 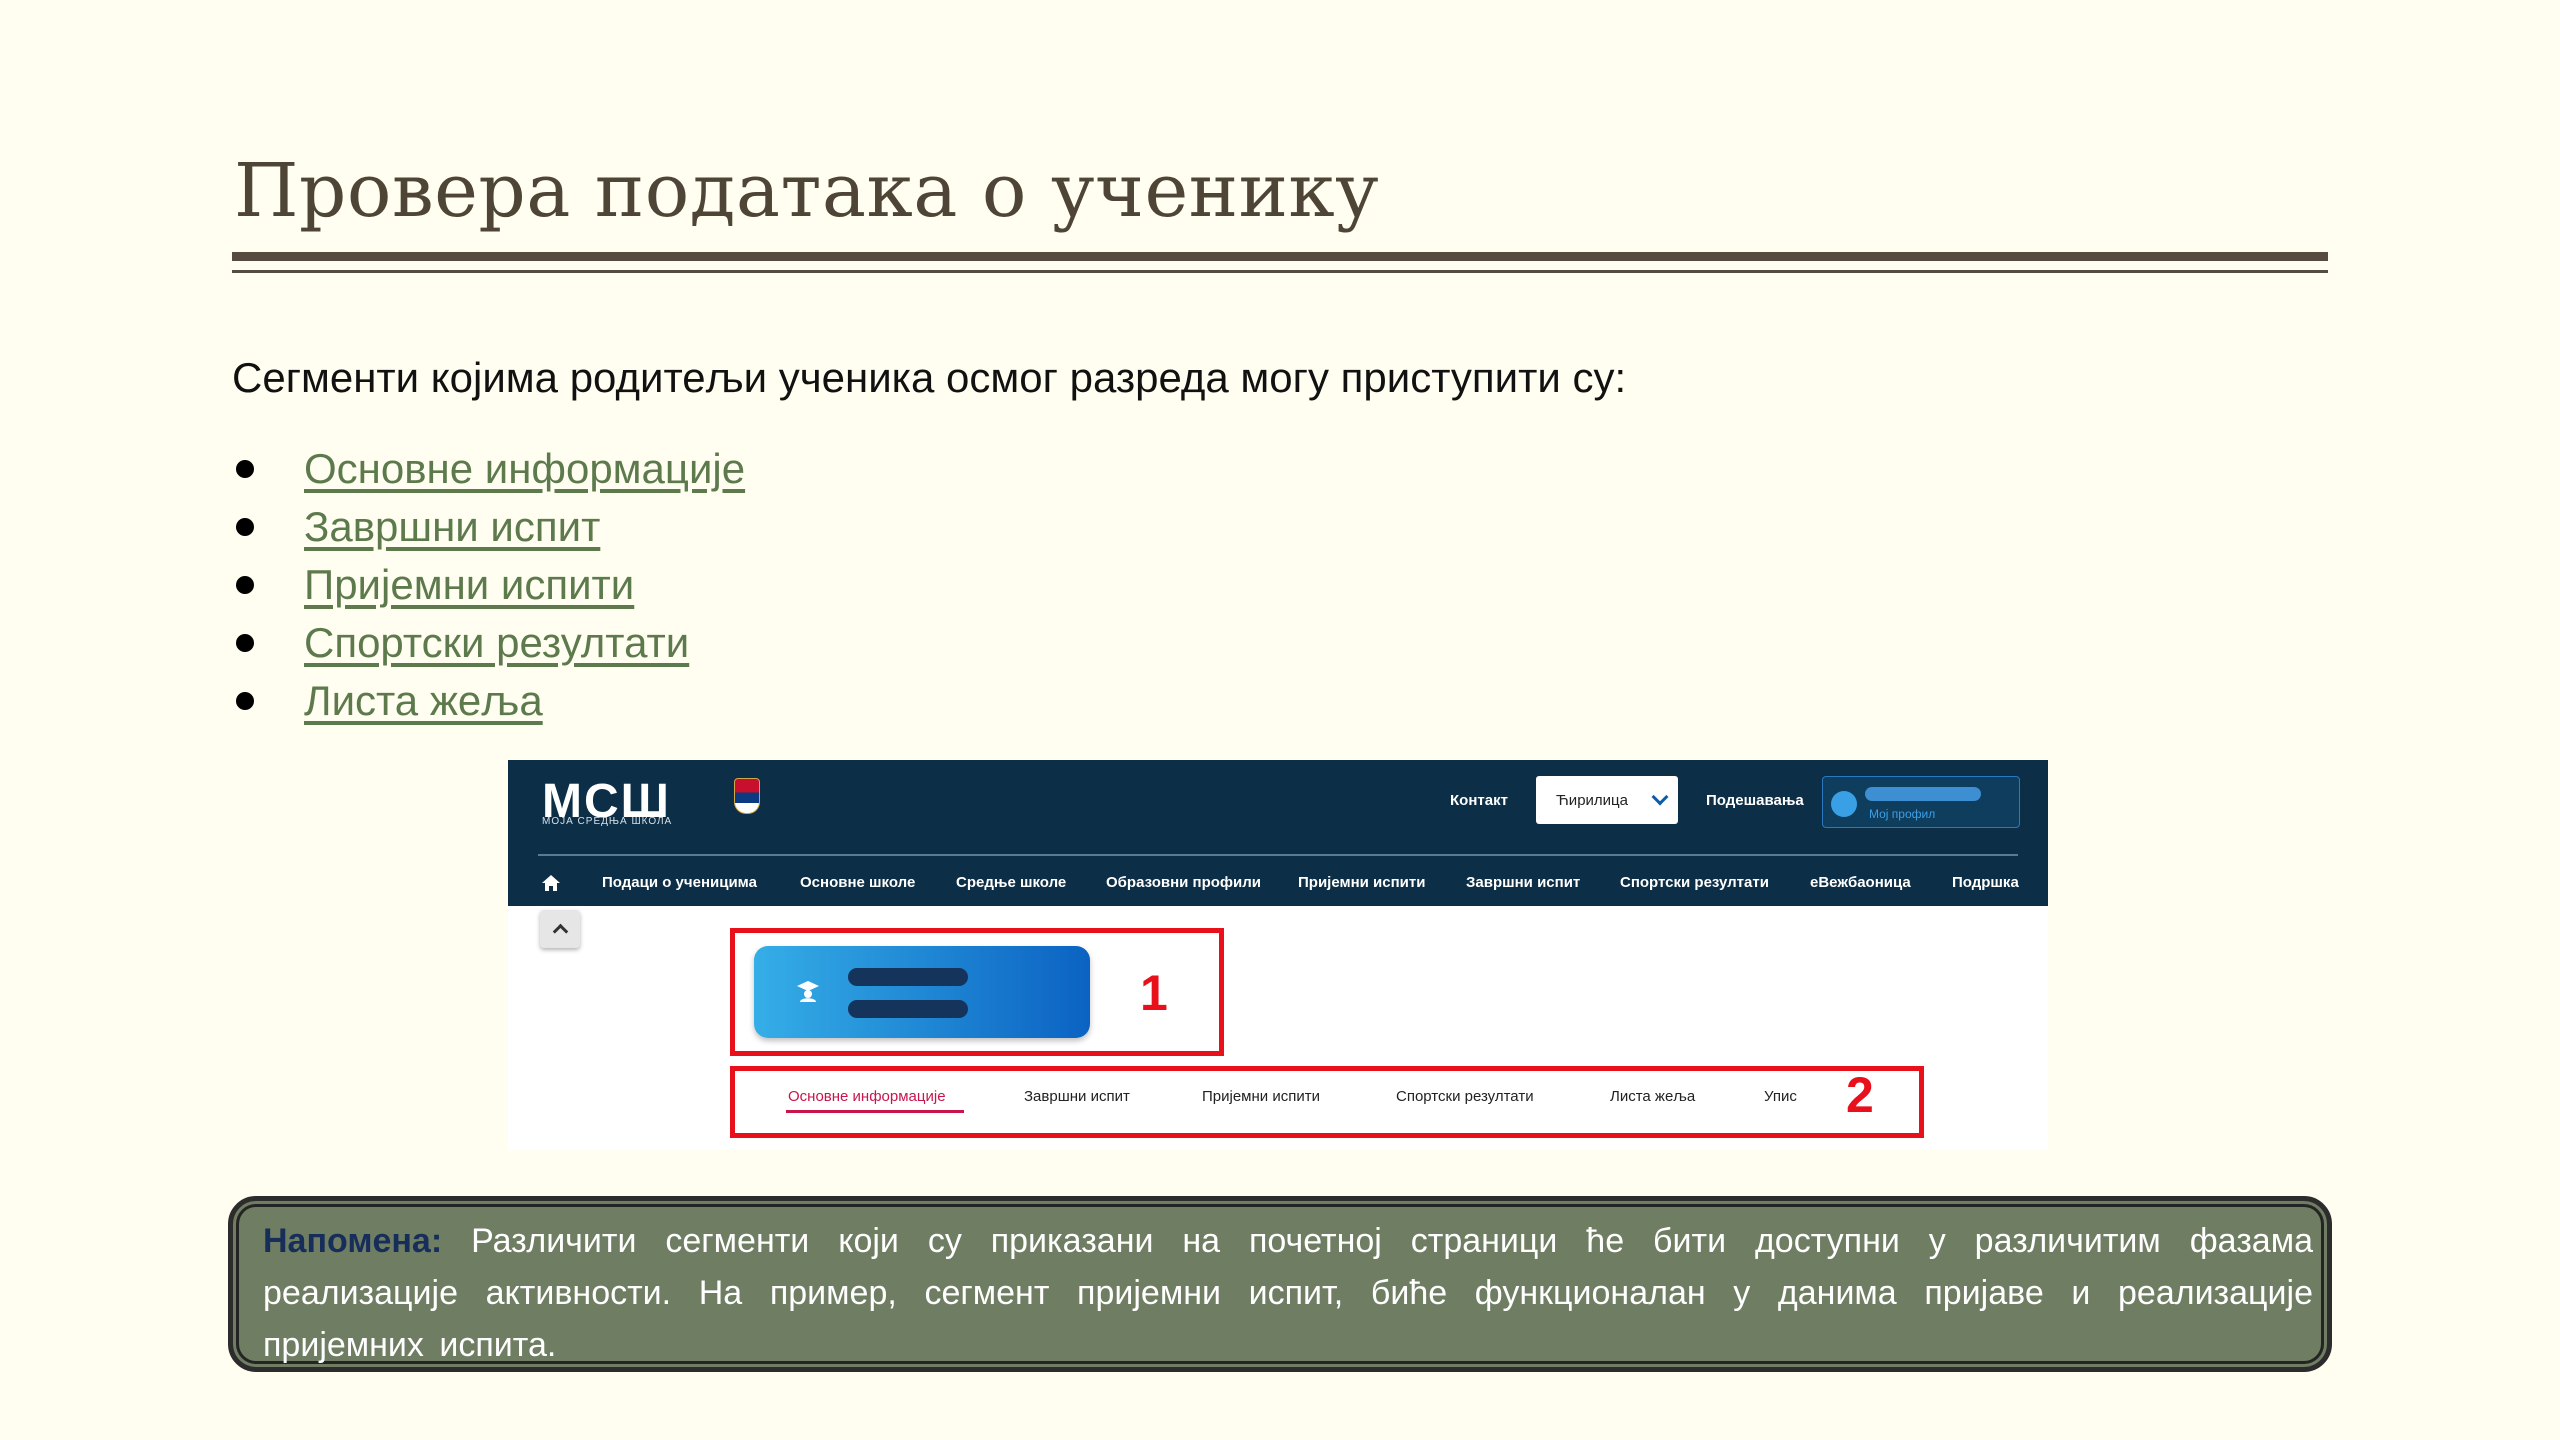 I want to click on nav-item-primary-schools: Основне школе, so click(x=857, y=882).